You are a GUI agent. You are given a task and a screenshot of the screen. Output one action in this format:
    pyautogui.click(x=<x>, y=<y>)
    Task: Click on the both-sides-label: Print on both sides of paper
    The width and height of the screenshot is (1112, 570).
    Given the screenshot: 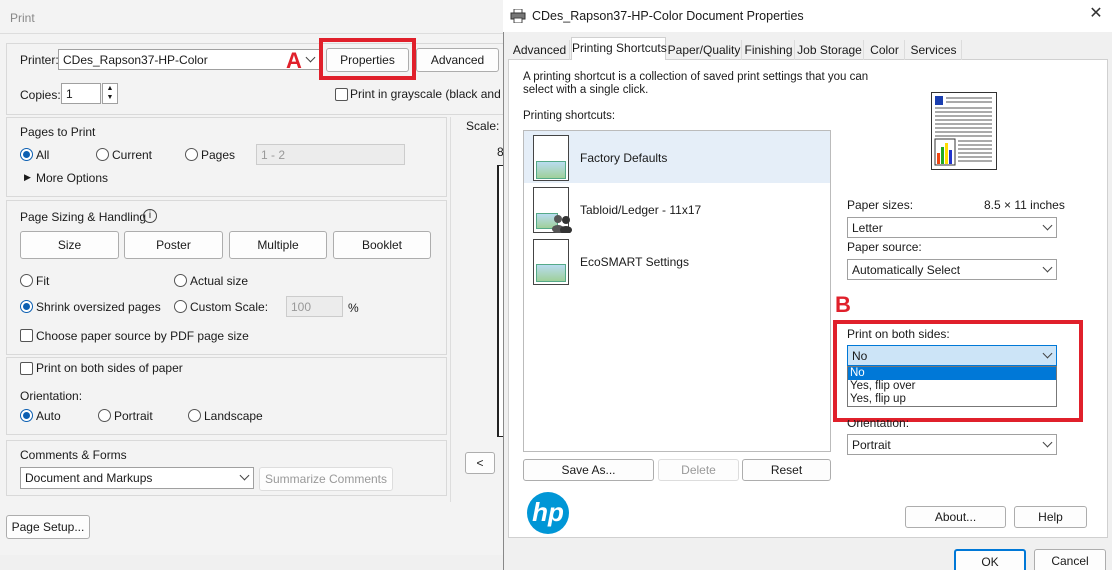 What is the action you would take?
    pyautogui.click(x=109, y=368)
    